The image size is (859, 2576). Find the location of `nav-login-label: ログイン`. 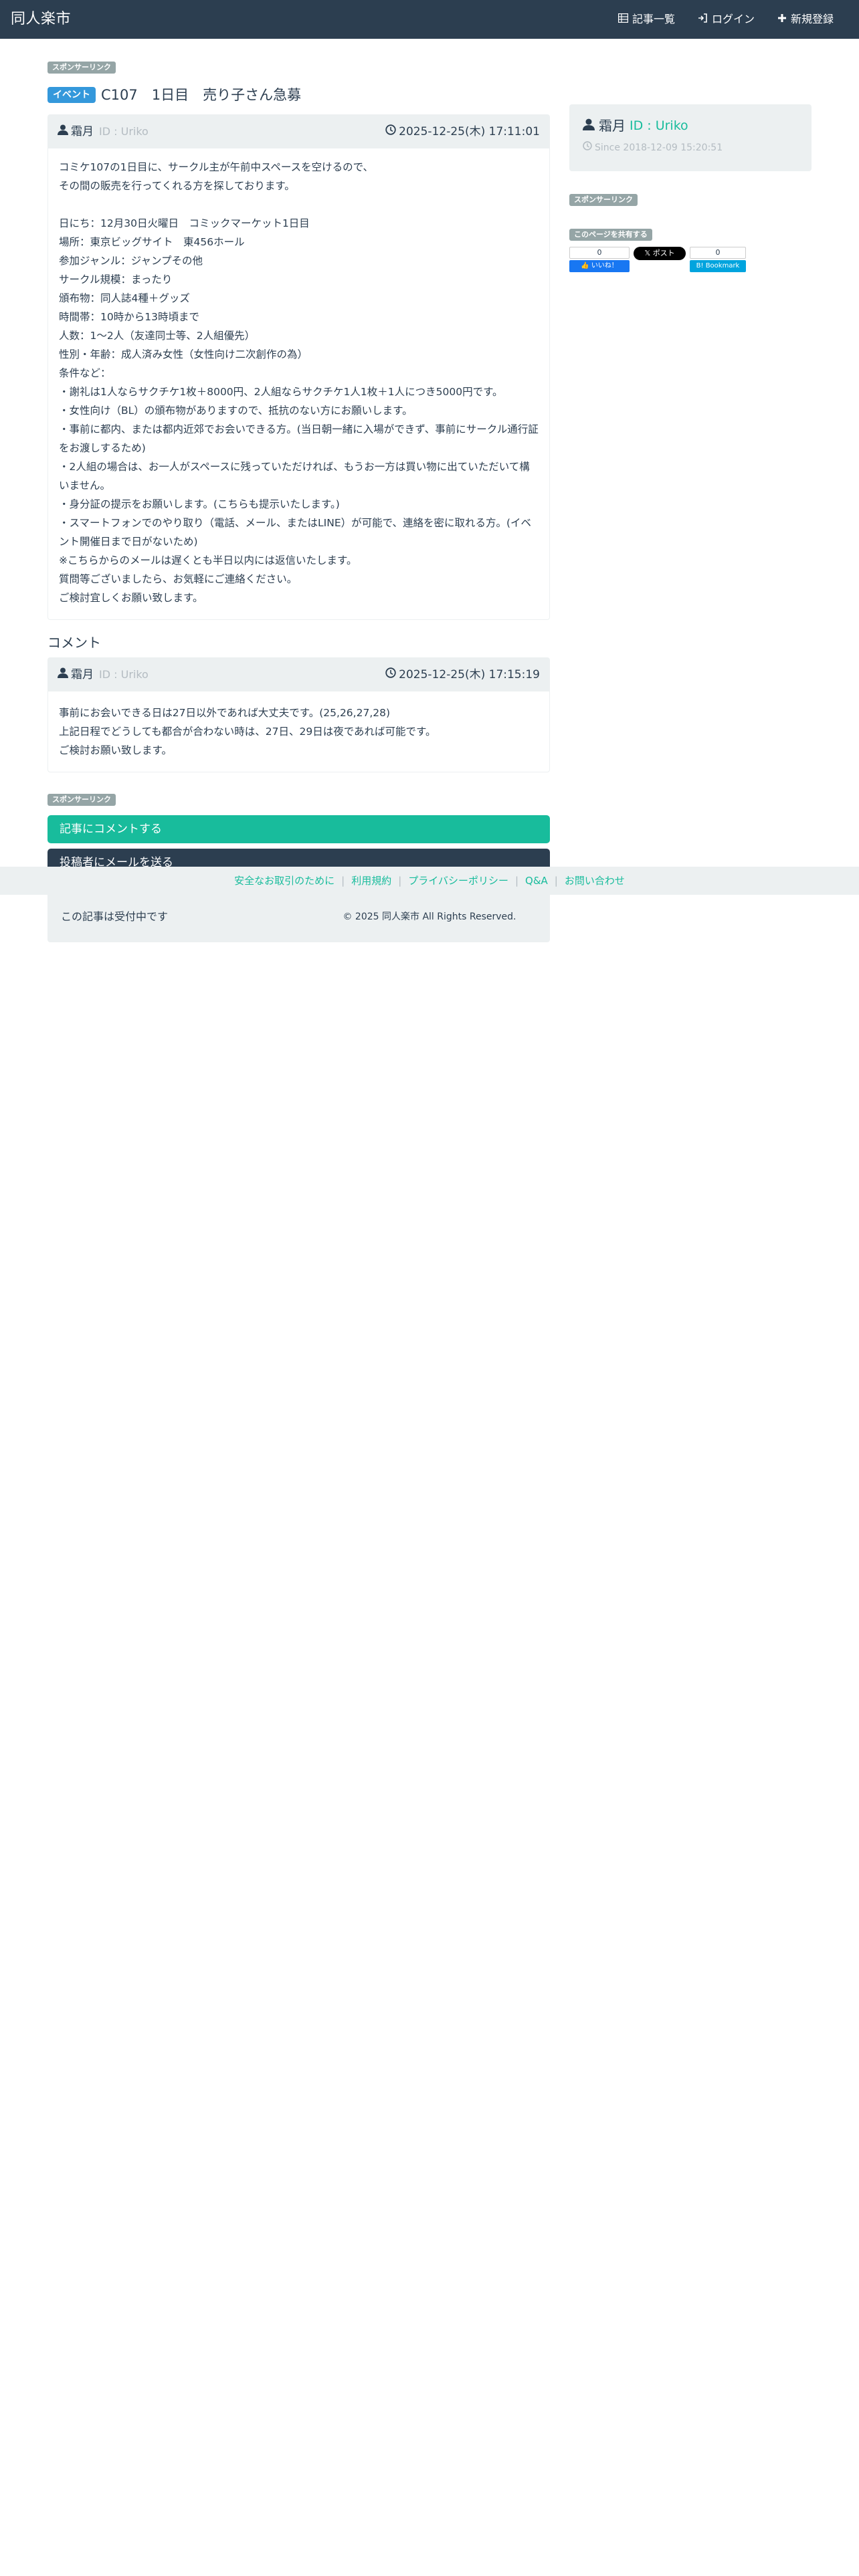

nav-login-label: ログイン is located at coordinates (733, 19).